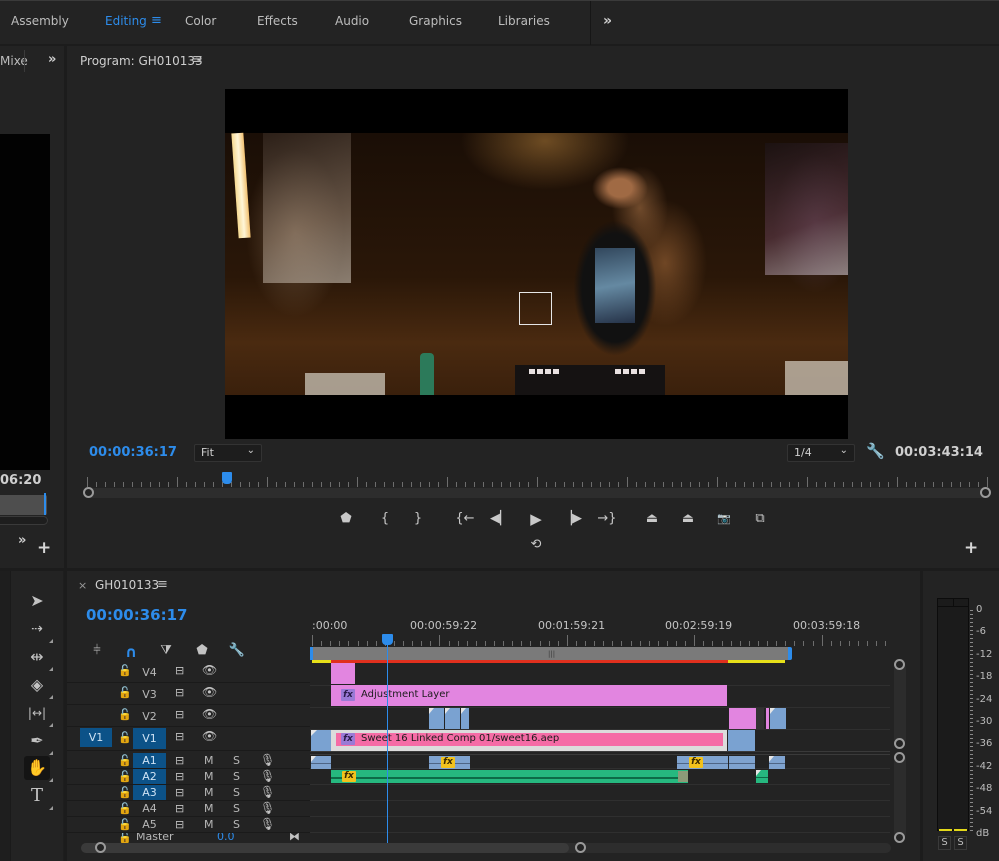  I want to click on source-timecode: 06:20, so click(20, 480).